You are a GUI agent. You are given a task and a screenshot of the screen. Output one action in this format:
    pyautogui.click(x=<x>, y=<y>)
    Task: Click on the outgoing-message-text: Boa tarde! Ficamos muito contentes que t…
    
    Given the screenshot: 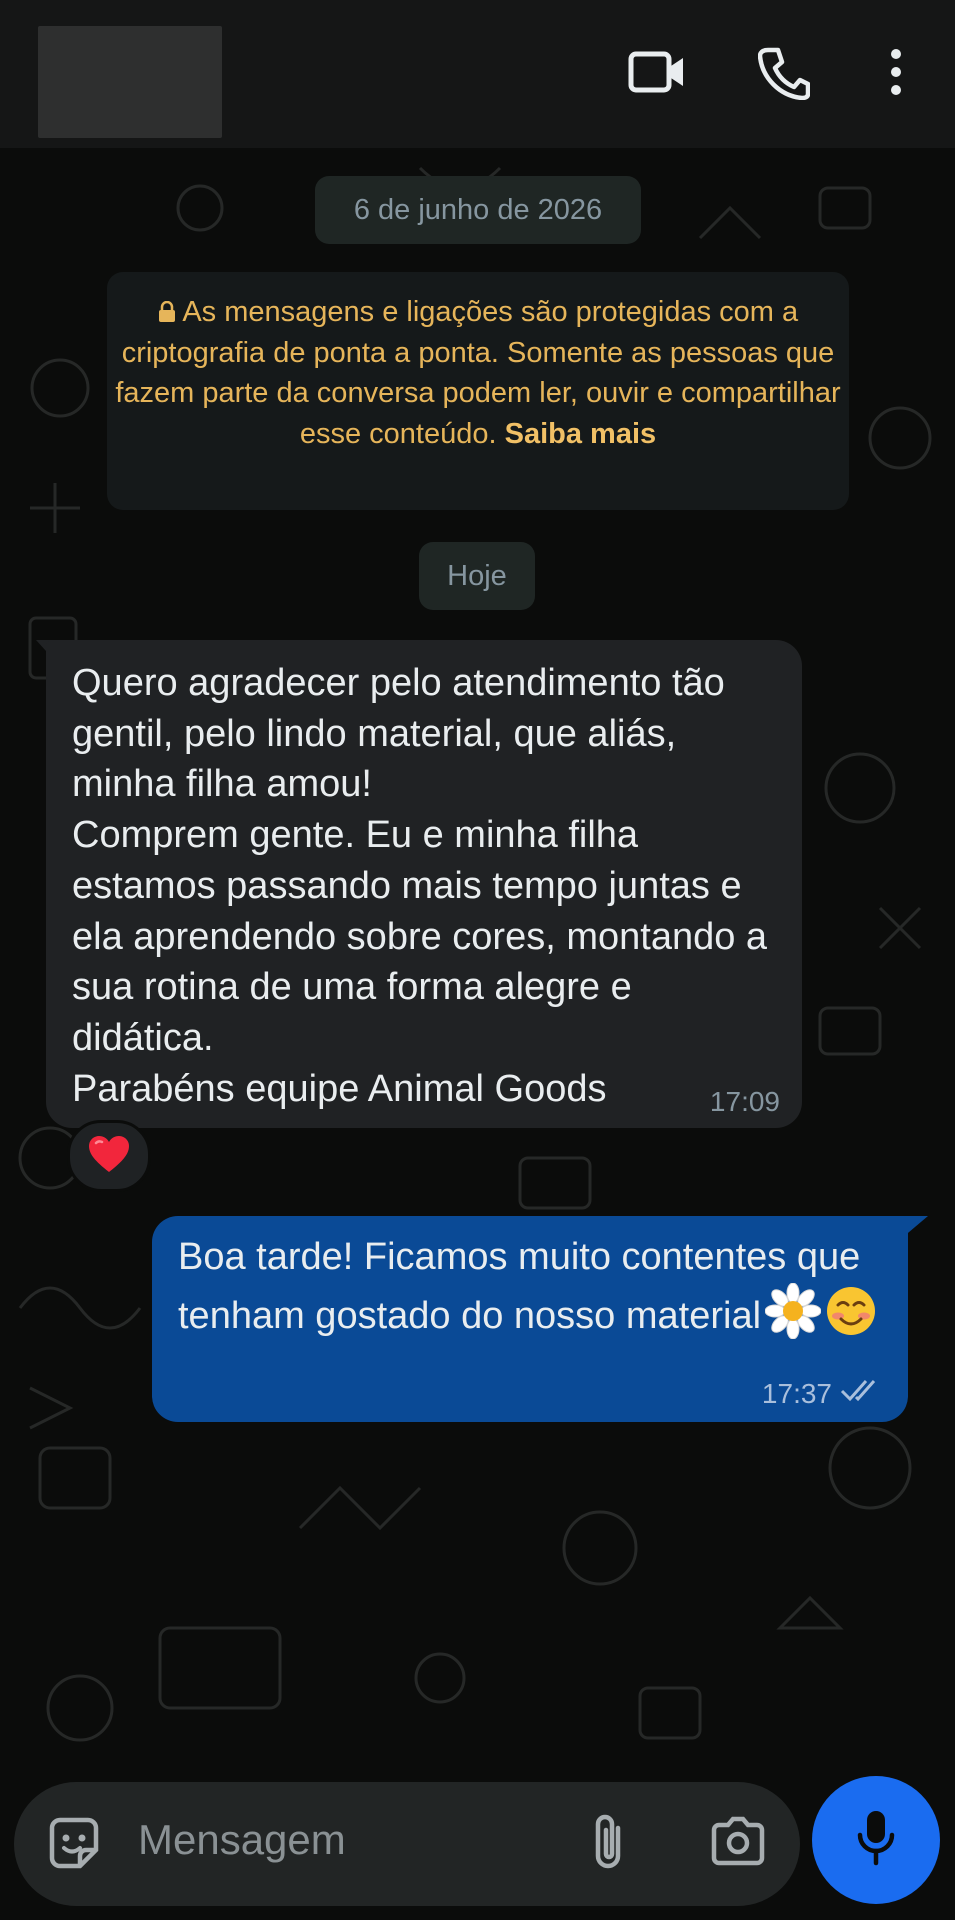 What is the action you would take?
    pyautogui.click(x=519, y=1287)
    